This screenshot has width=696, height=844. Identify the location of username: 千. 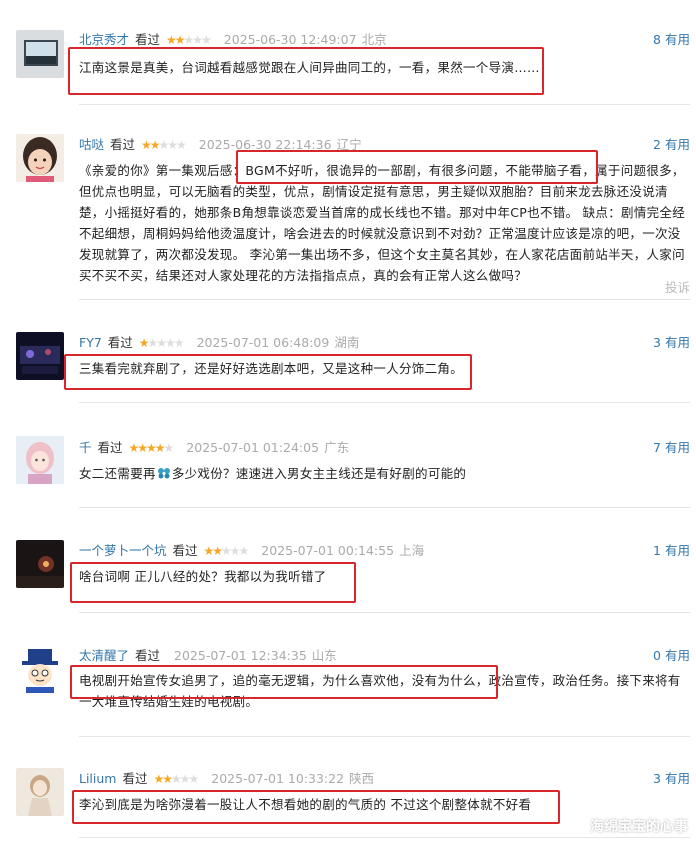
(85, 447).